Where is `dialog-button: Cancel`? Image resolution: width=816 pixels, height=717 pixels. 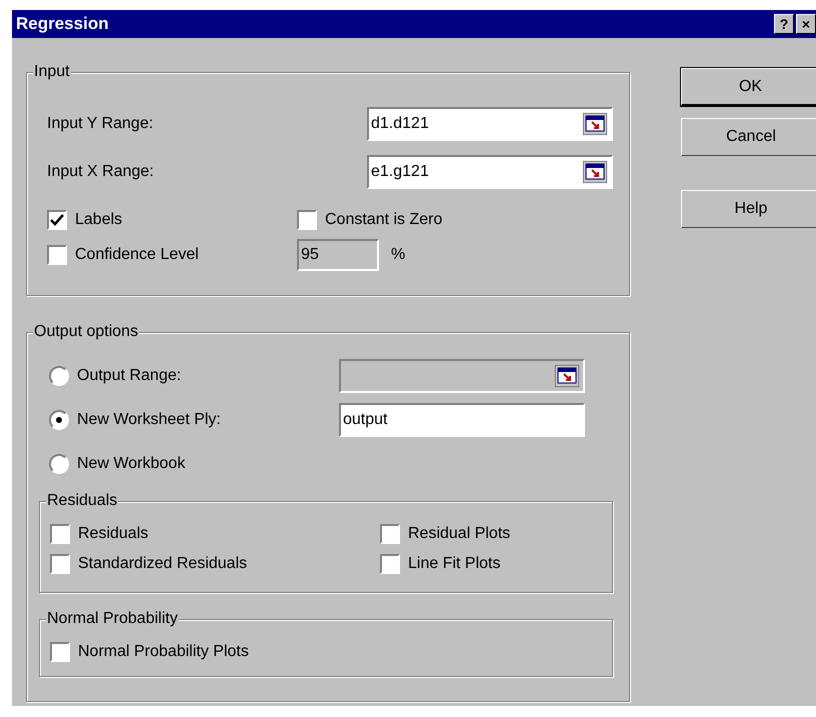
dialog-button: Cancel is located at coordinates (748, 137).